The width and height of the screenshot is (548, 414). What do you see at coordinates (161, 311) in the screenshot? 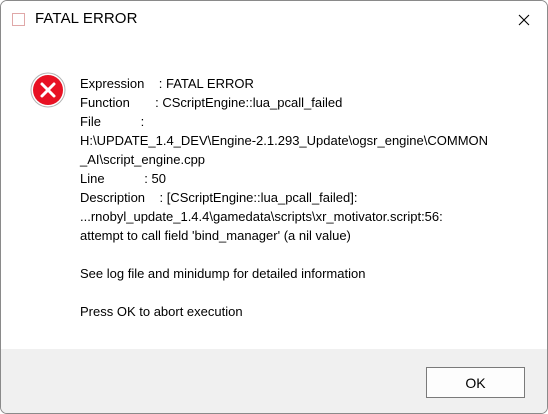
I see `prompt-text: Press OK to abort execution` at bounding box center [161, 311].